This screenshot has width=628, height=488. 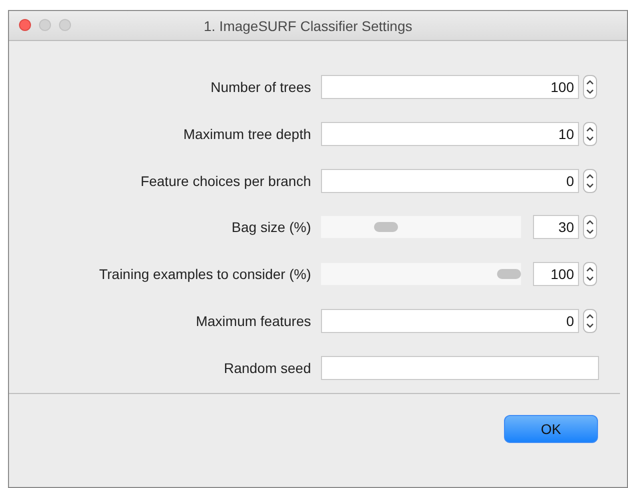 I want to click on setting-label: Random seed, so click(x=267, y=368).